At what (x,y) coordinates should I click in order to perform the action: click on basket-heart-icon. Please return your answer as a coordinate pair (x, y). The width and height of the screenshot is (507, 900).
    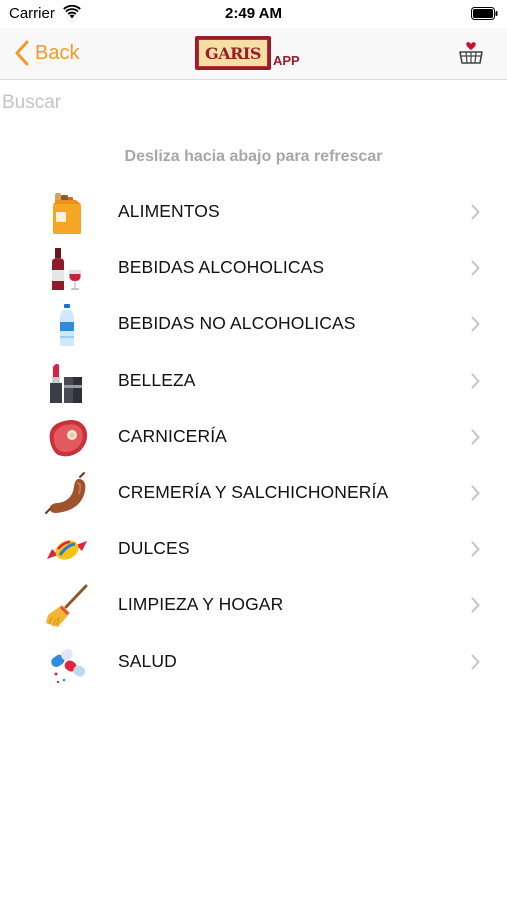
    Looking at the image, I should click on (471, 53).